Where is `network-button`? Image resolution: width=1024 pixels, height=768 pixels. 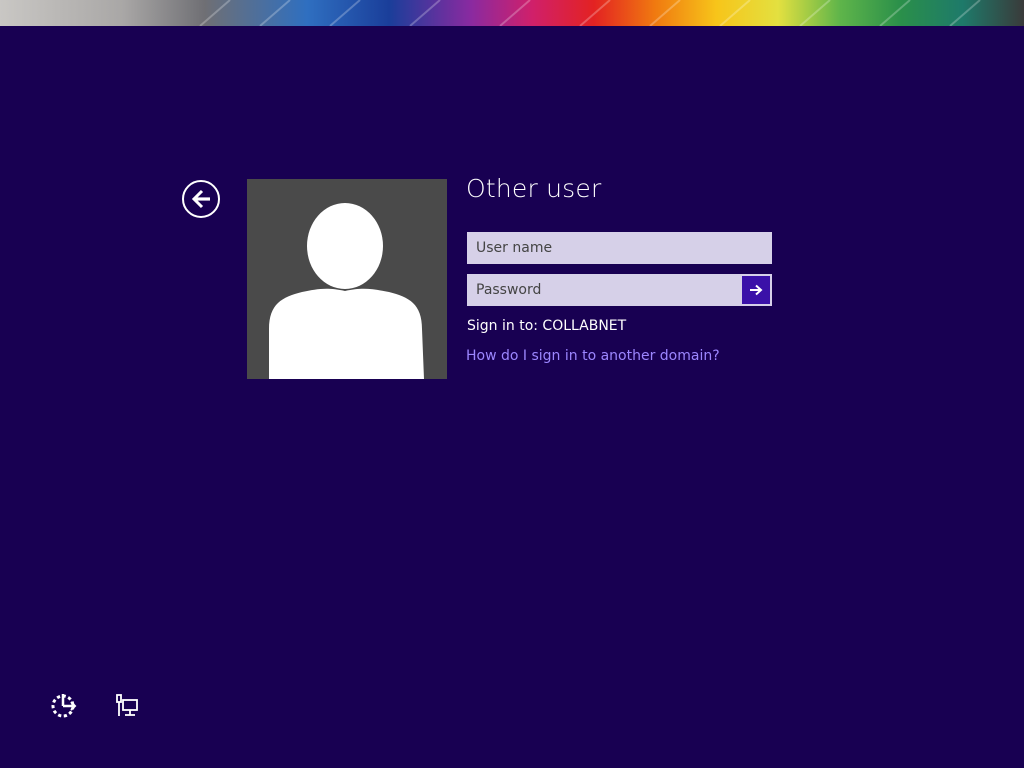
network-button is located at coordinates (127, 706).